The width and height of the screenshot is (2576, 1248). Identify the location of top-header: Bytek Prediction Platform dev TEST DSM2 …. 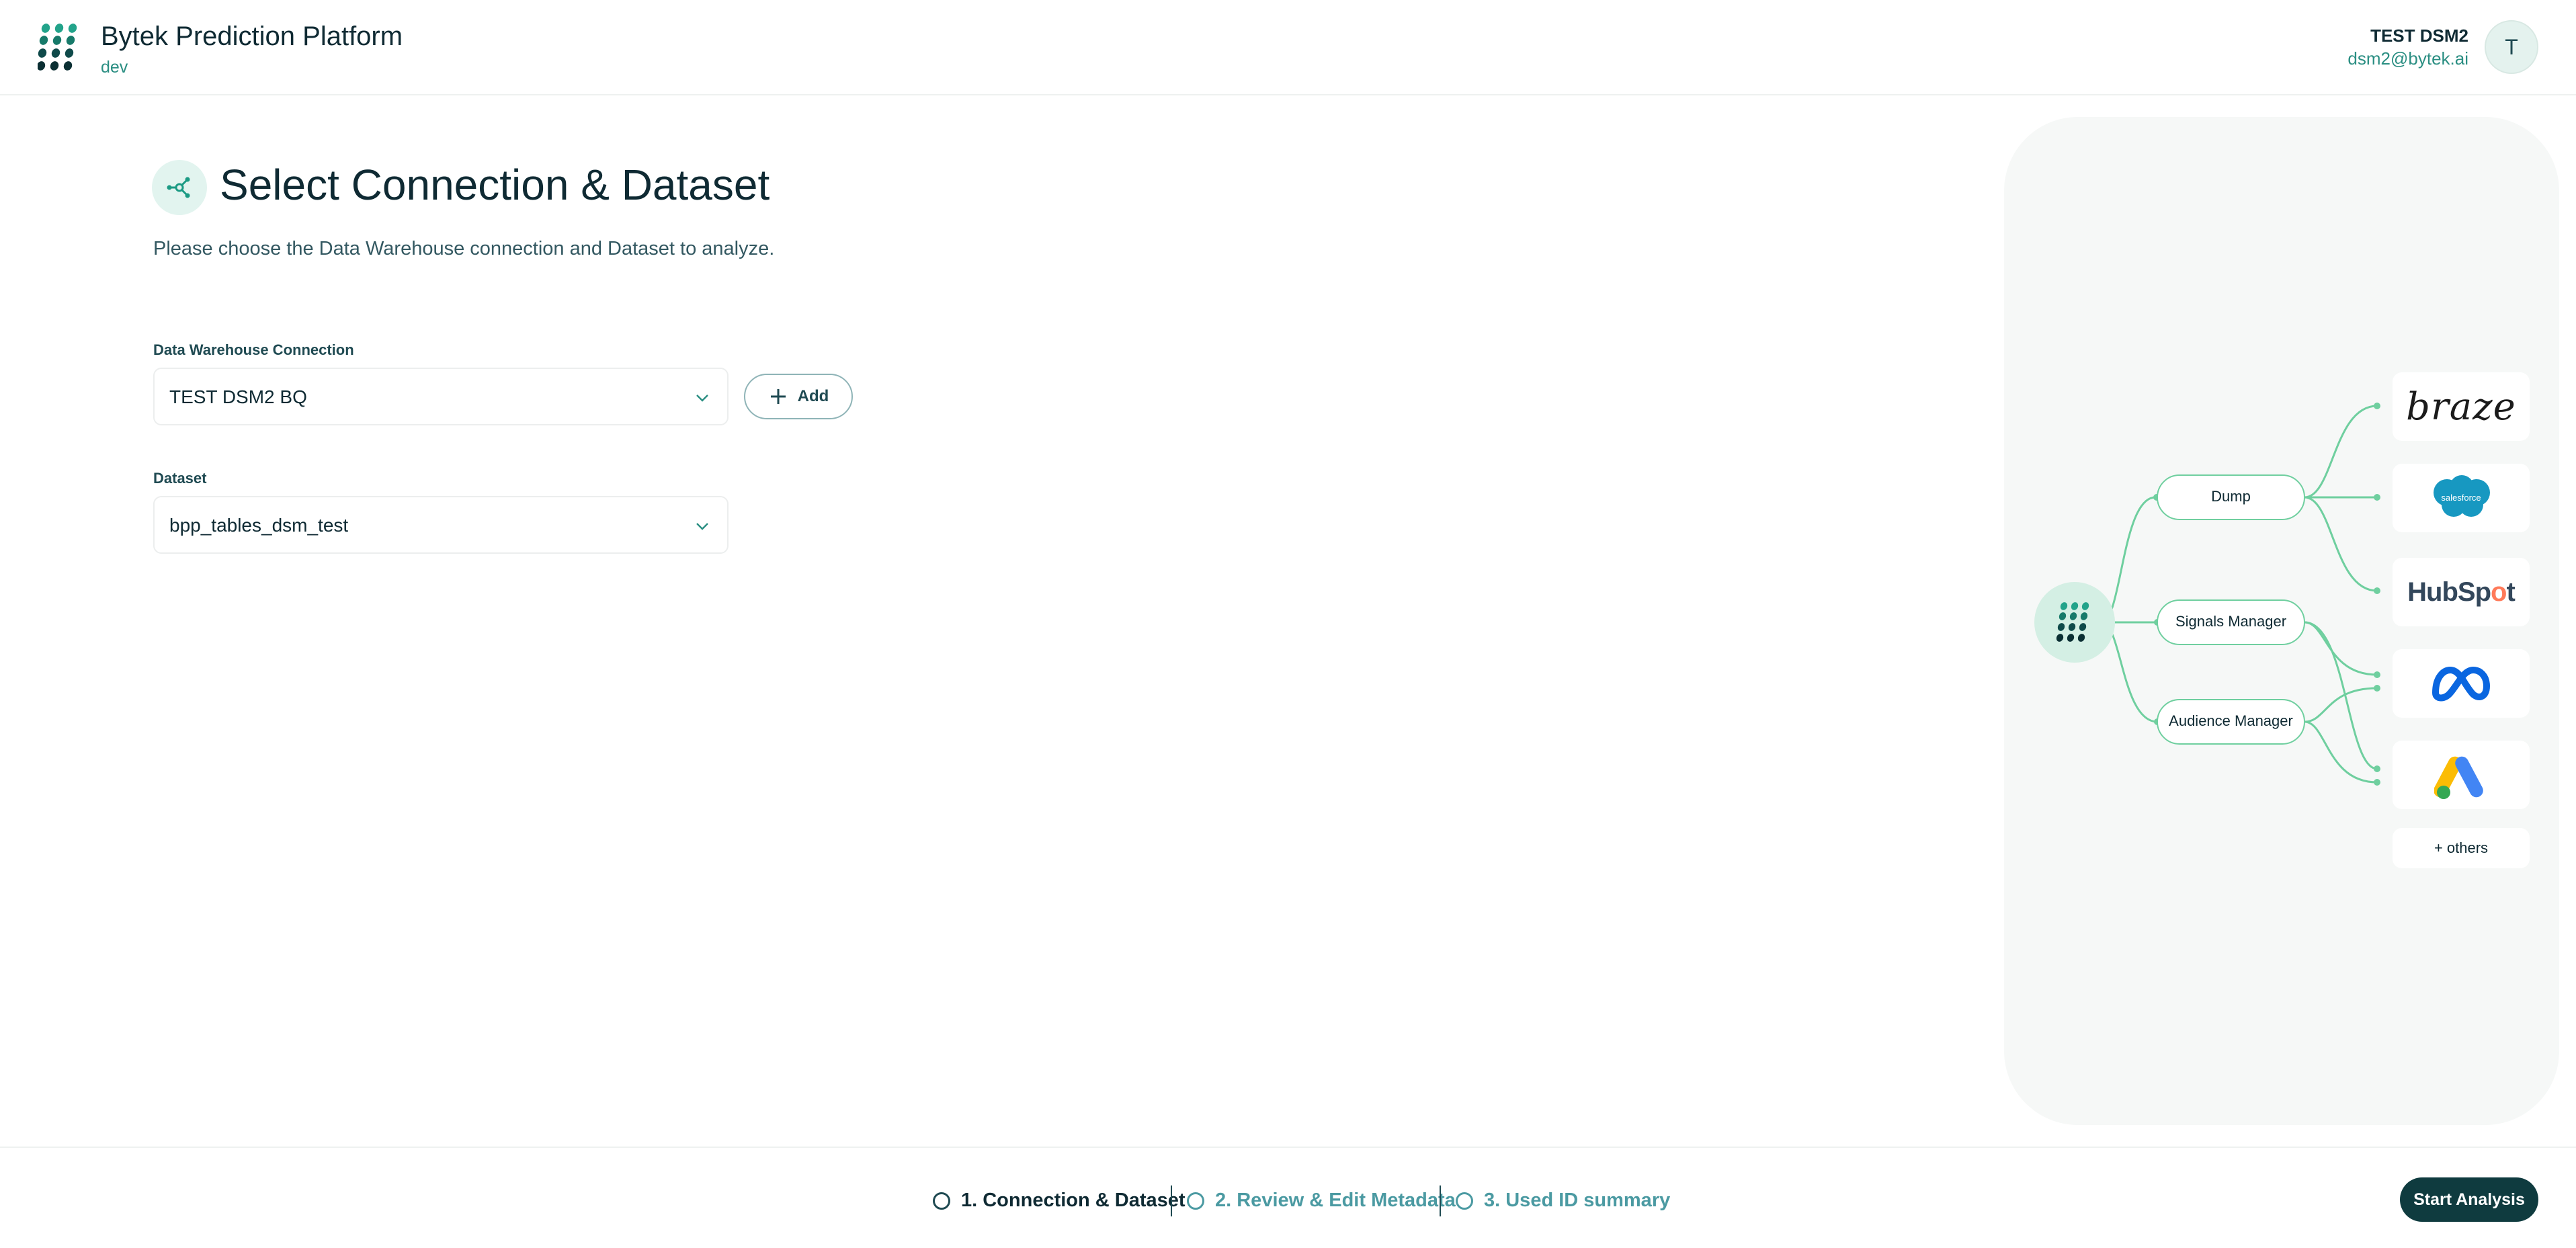
(1288, 47).